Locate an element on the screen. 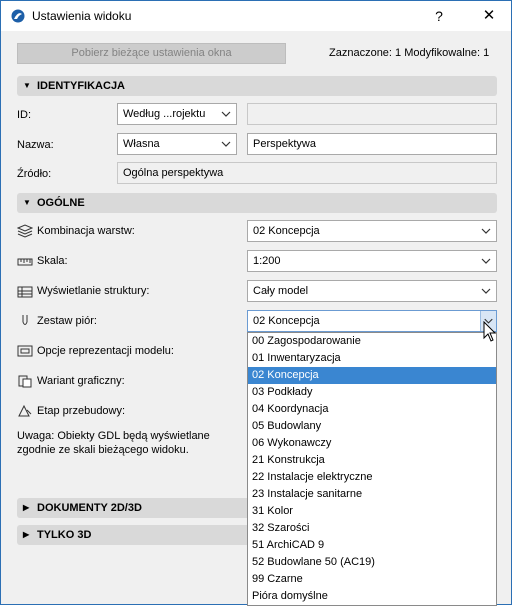 Image resolution: width=512 pixels, height=606 pixels. graphic-override-icon is located at coordinates (25, 381).